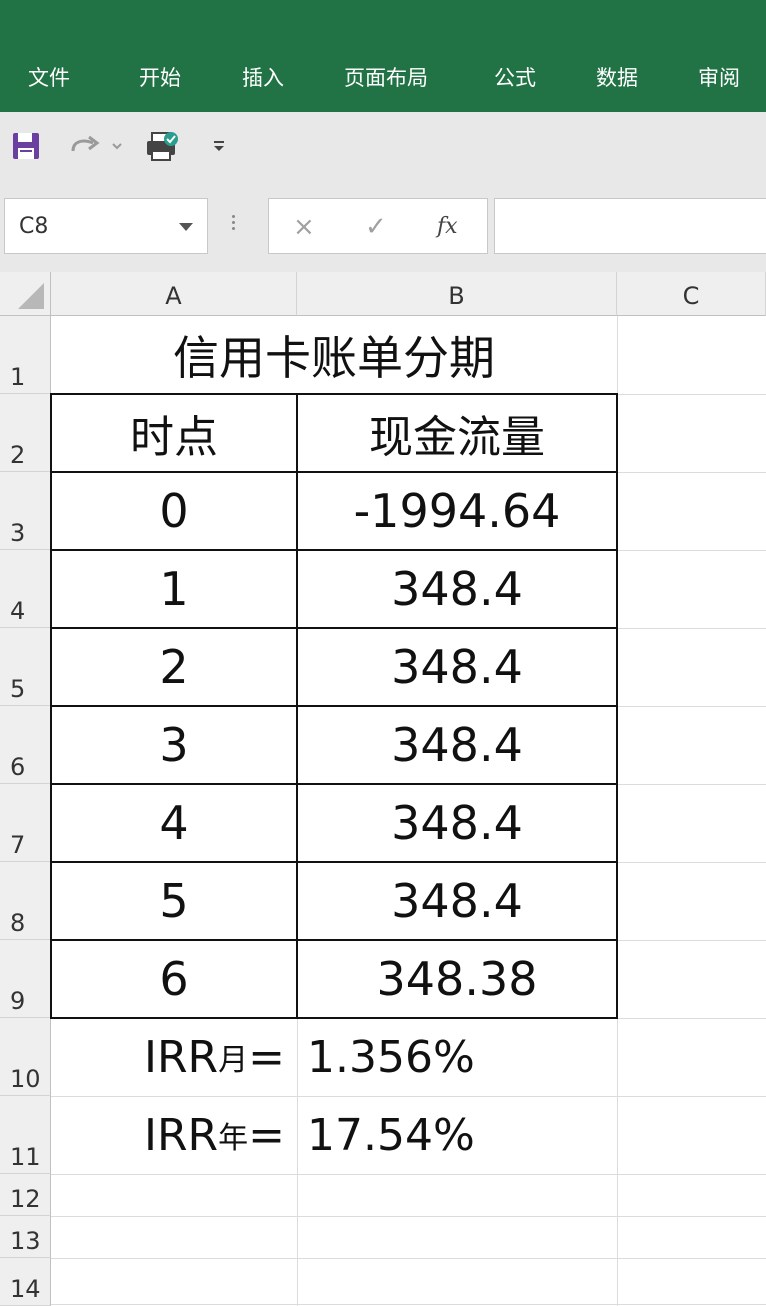  Describe the element at coordinates (25, 511) in the screenshot. I see `row-header-3: 3` at that location.